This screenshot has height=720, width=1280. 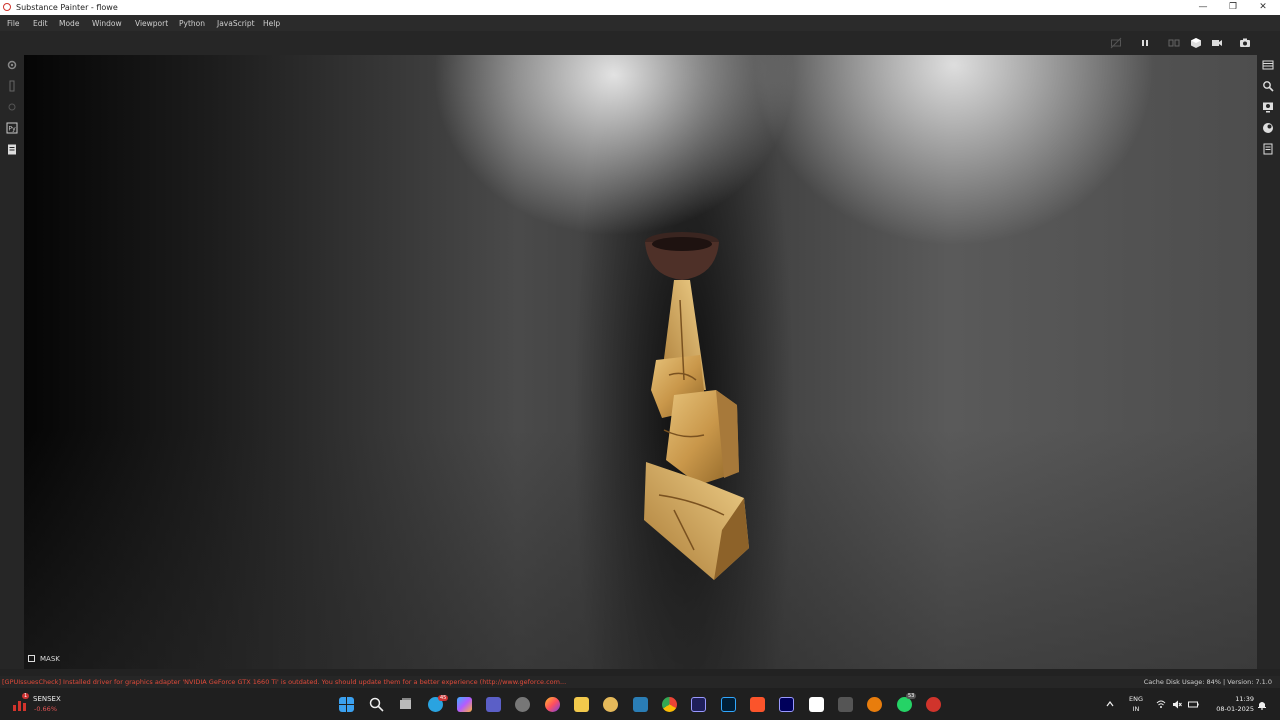 What do you see at coordinates (12, 107) in the screenshot?
I see `bake-icon` at bounding box center [12, 107].